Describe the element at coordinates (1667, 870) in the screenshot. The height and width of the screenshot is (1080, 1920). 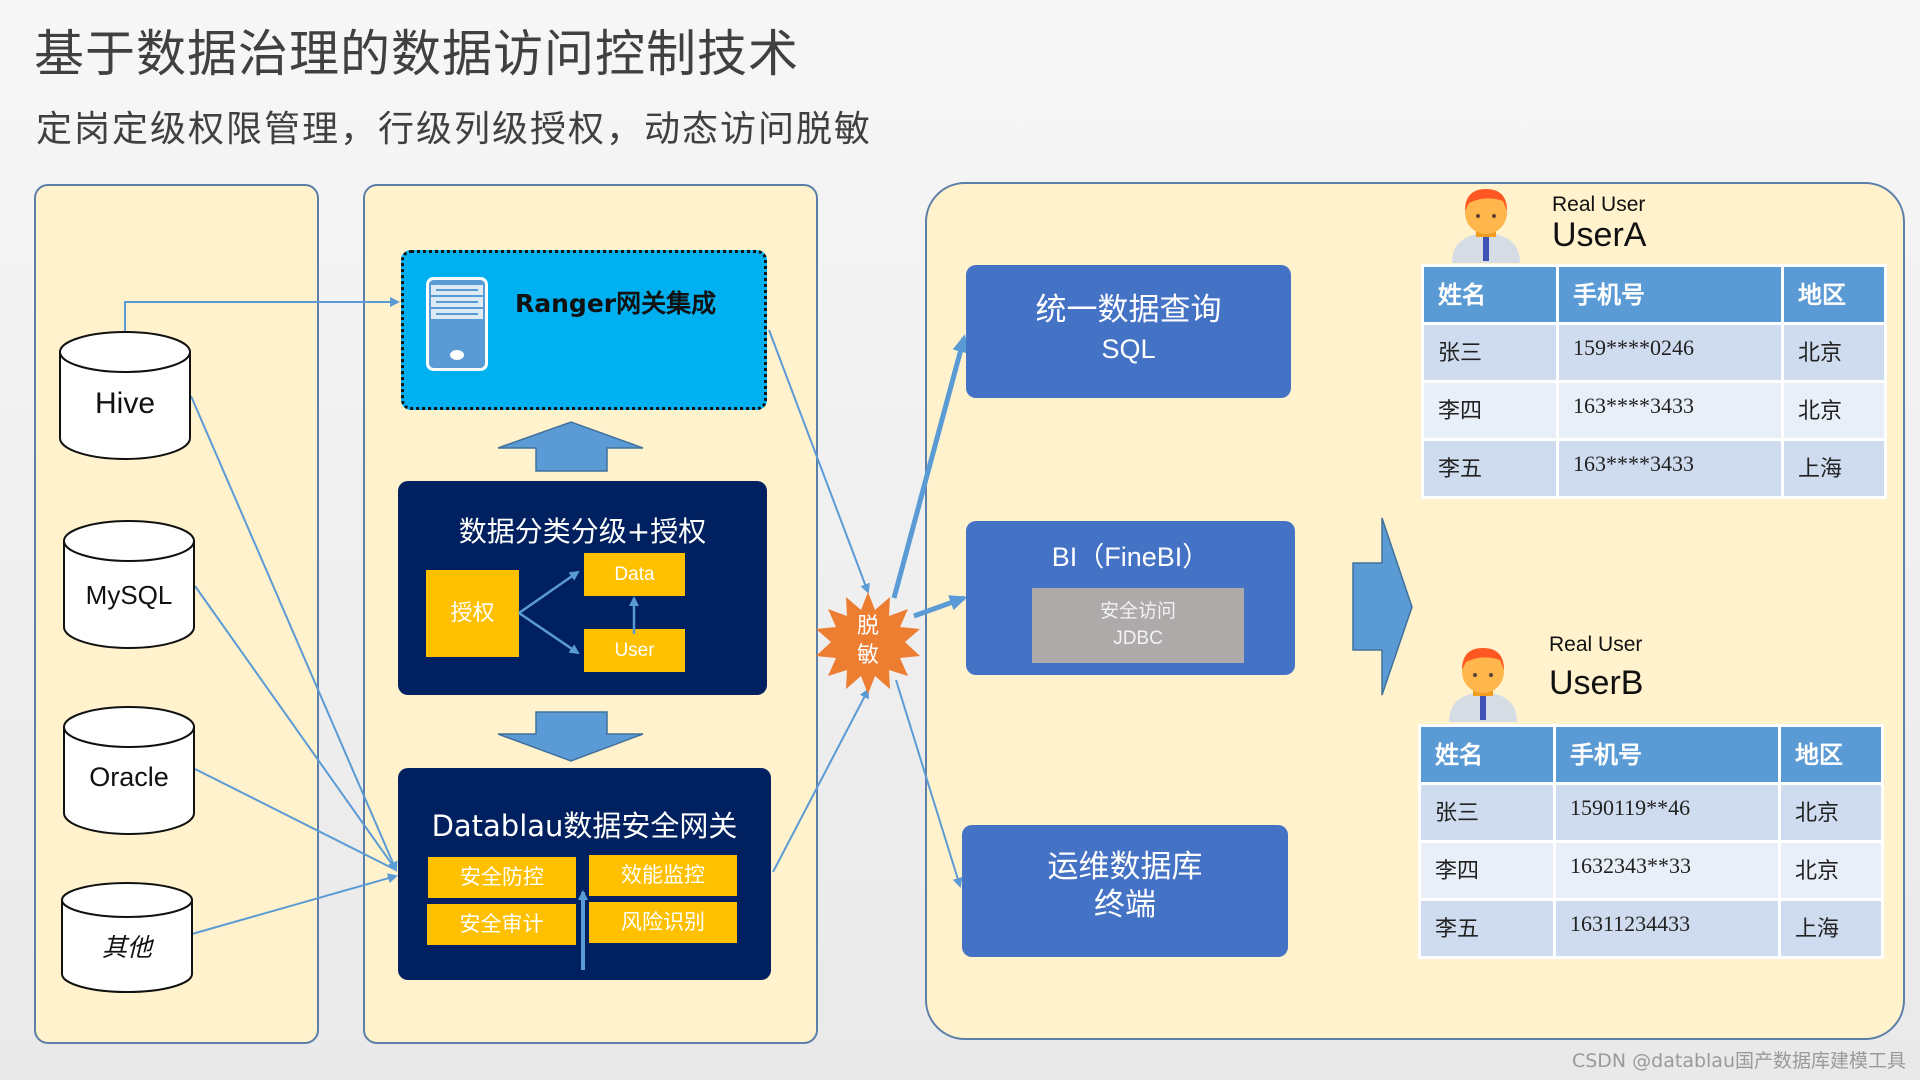
I see `table-cell: 1632343**33` at that location.